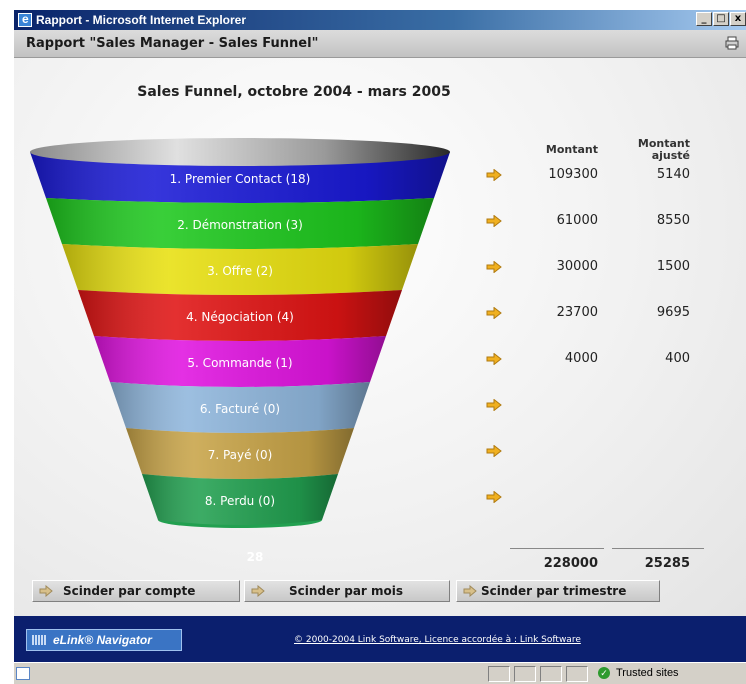 The height and width of the screenshot is (684, 746). I want to click on funnel-band-label: 6. Facturé (0), so click(240, 409).